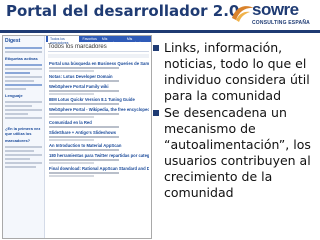 The height and width of the screenshot is (240, 320). Describe the element at coordinates (160, 31) in the screenshot. I see `header-divider` at that location.